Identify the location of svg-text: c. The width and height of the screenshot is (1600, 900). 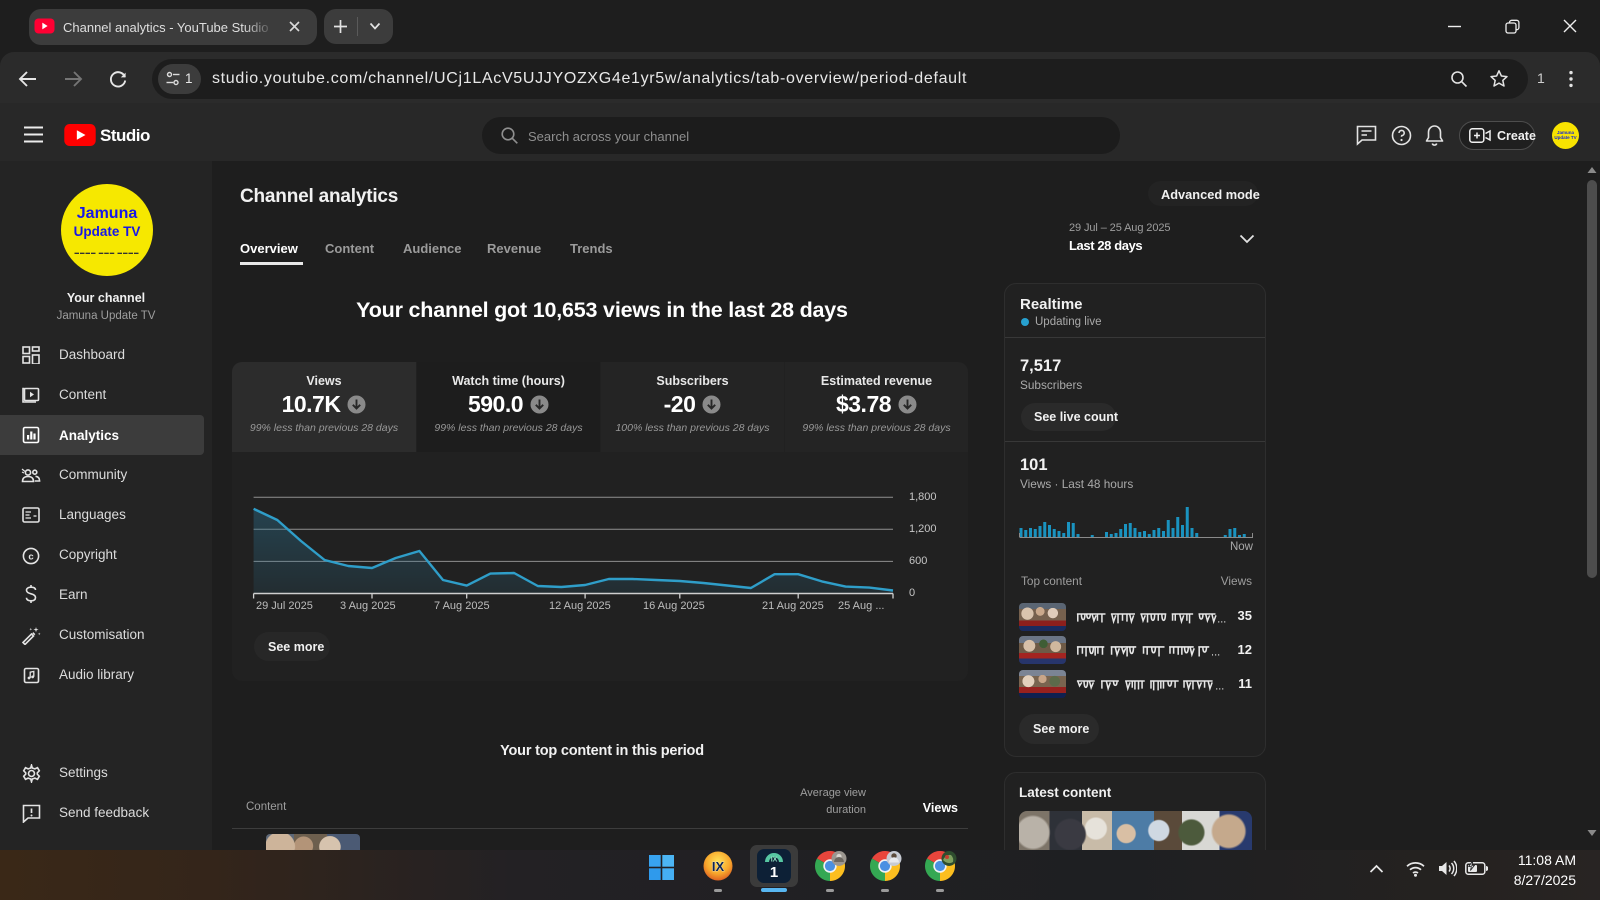
(30, 556).